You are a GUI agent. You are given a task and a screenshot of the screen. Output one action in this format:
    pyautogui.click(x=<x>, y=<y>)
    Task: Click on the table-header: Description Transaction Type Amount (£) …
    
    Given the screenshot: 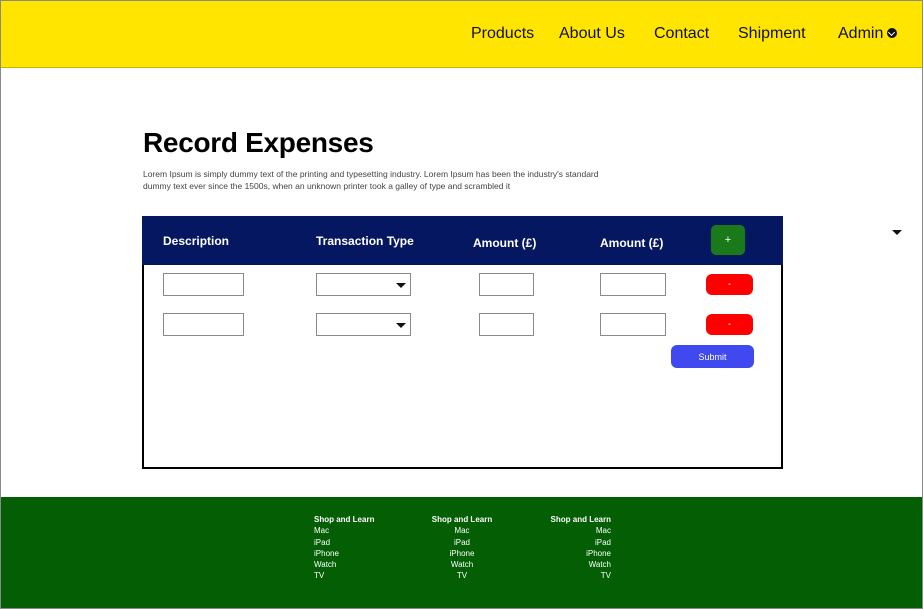 What is the action you would take?
    pyautogui.click(x=462, y=240)
    